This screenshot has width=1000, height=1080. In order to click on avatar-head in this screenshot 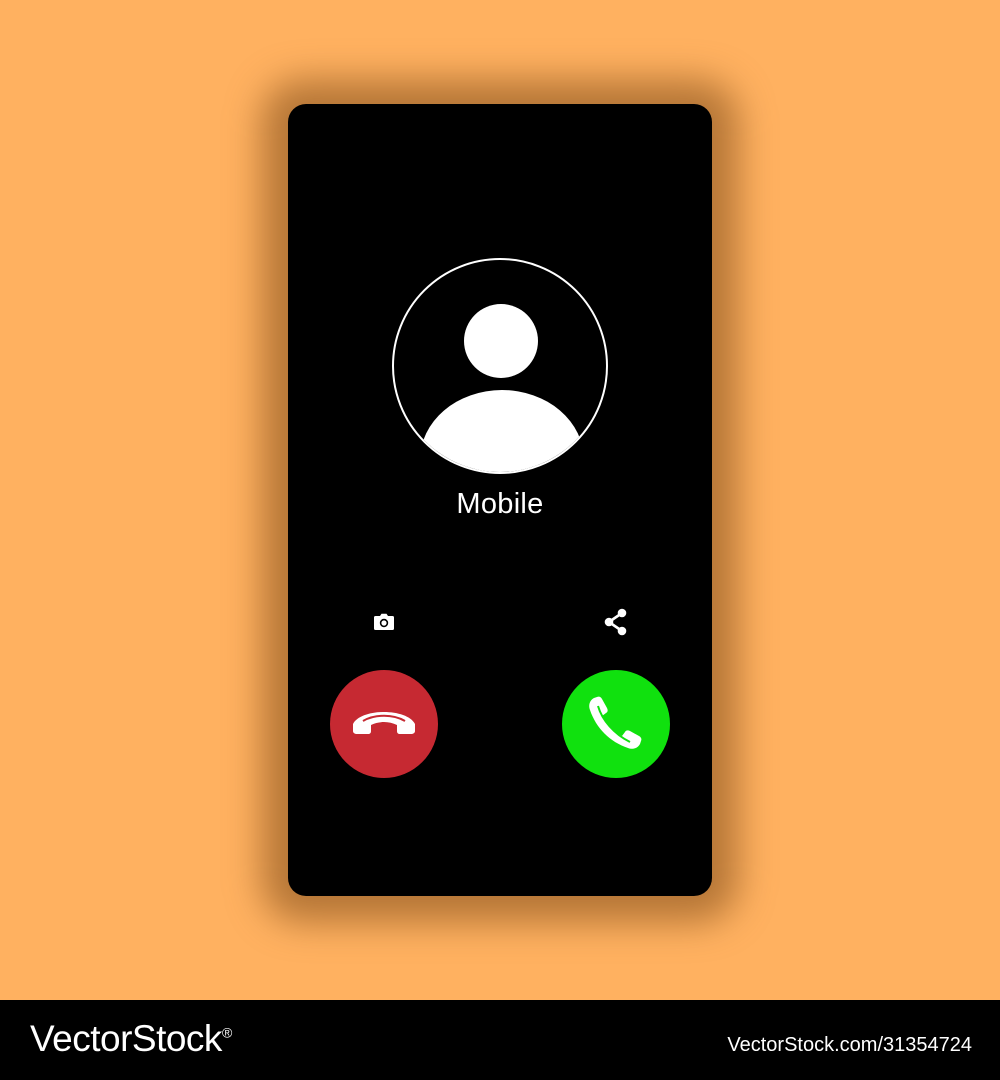, I will do `click(501, 341)`.